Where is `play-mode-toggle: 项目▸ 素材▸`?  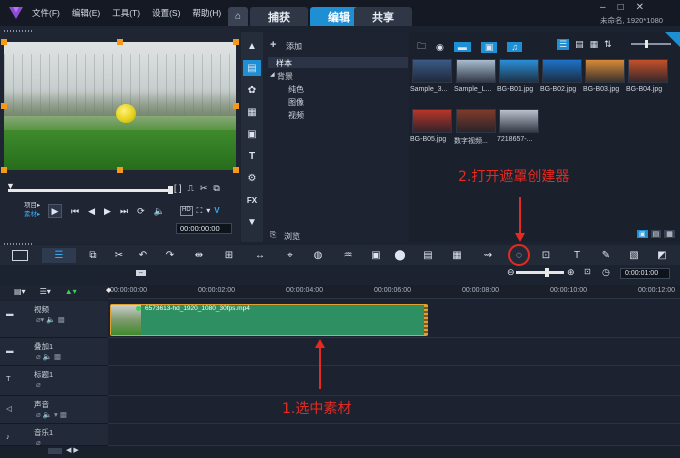
play-mode-toggle: 项目▸ 素材▸ is located at coordinates (32, 210).